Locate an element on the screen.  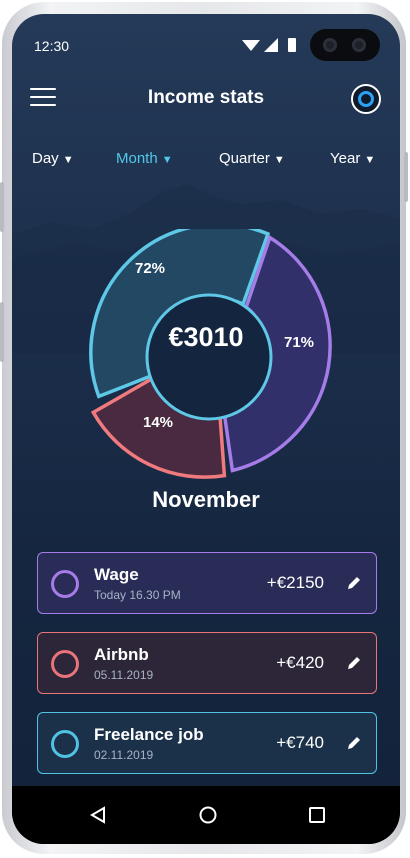
transaction-card-freelance: Freelance job 02.11.2019 +€740 is located at coordinates (207, 743).